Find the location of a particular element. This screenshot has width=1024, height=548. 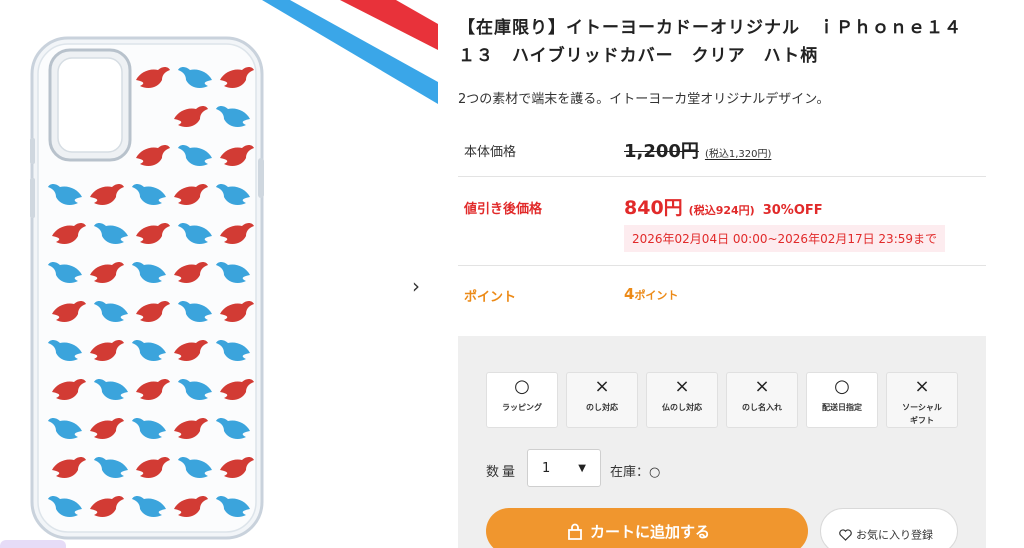

sale-price: 840円 (税込924円) 30%OFF is located at coordinates (723, 206).